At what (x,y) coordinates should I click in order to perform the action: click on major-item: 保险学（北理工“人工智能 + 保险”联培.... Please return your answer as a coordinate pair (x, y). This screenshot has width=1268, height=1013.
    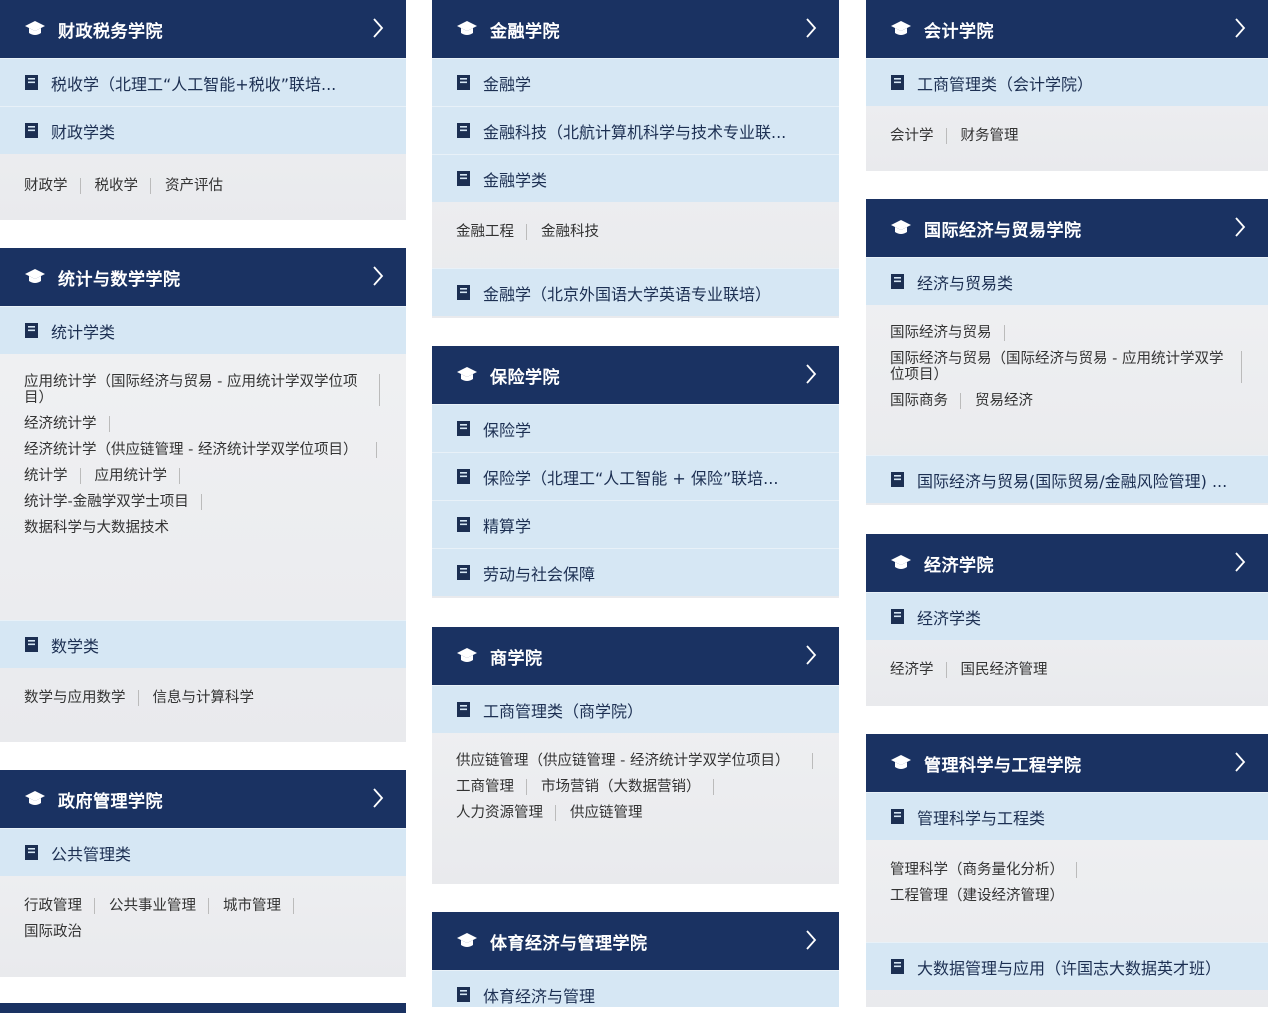
    Looking at the image, I should click on (635, 476).